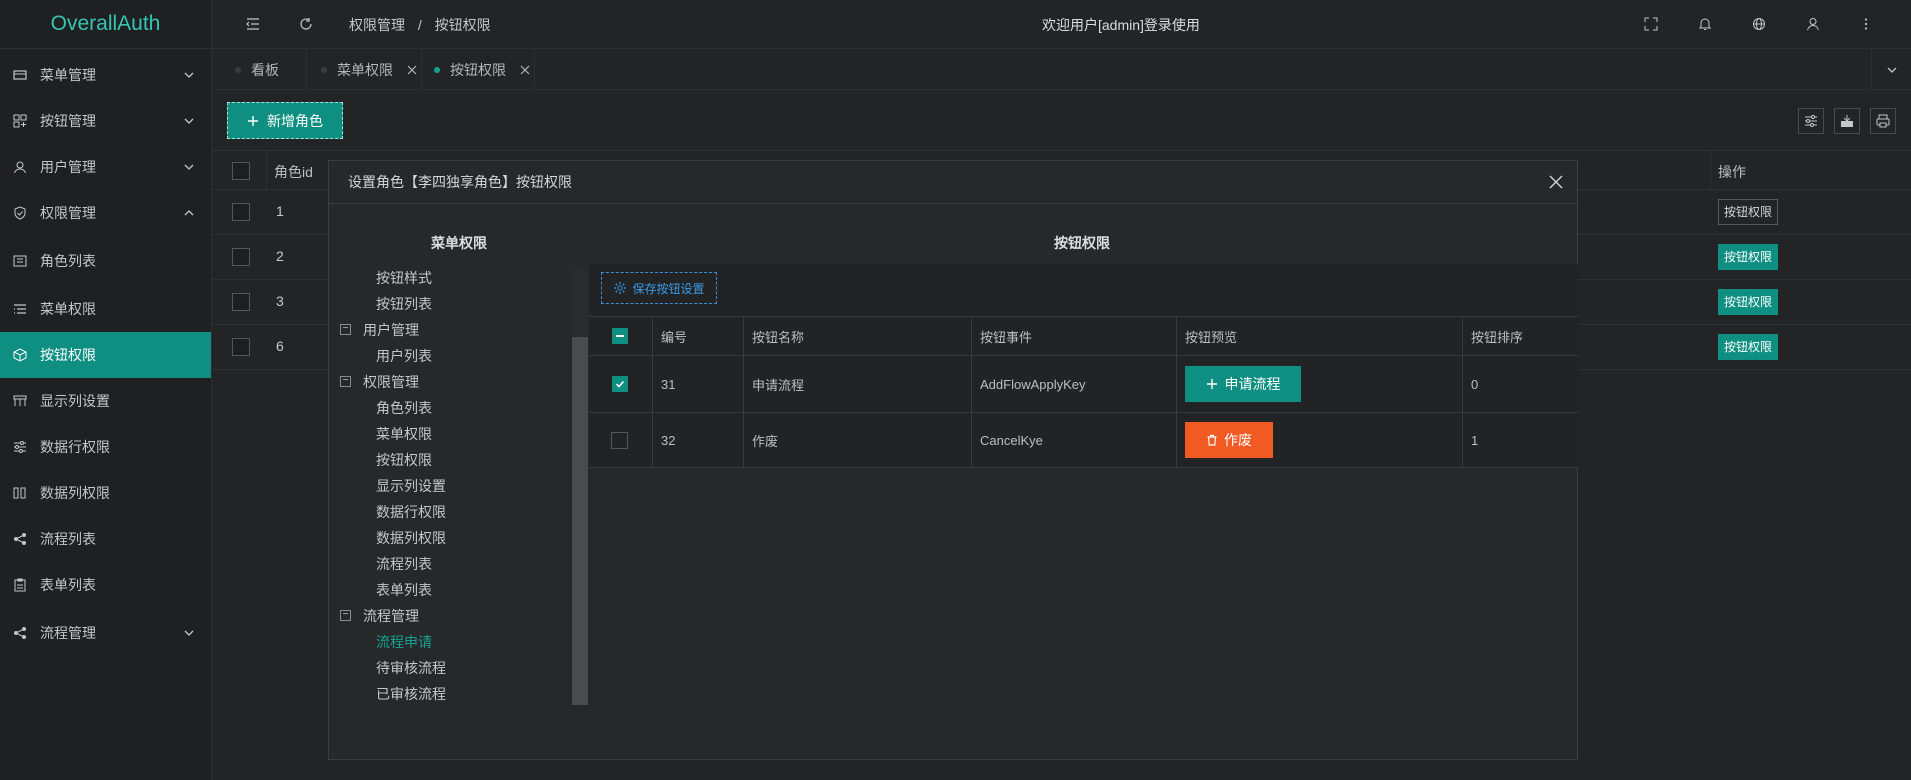 This screenshot has height=780, width=1911. I want to click on role-id-cell: 1, so click(280, 211).